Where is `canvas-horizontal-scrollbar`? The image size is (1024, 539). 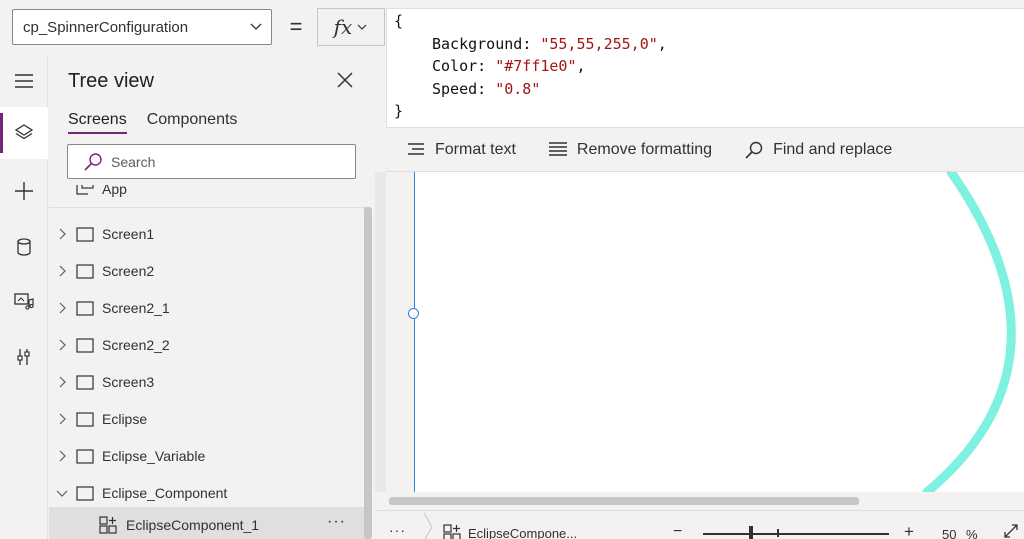
canvas-horizontal-scrollbar is located at coordinates (699, 501).